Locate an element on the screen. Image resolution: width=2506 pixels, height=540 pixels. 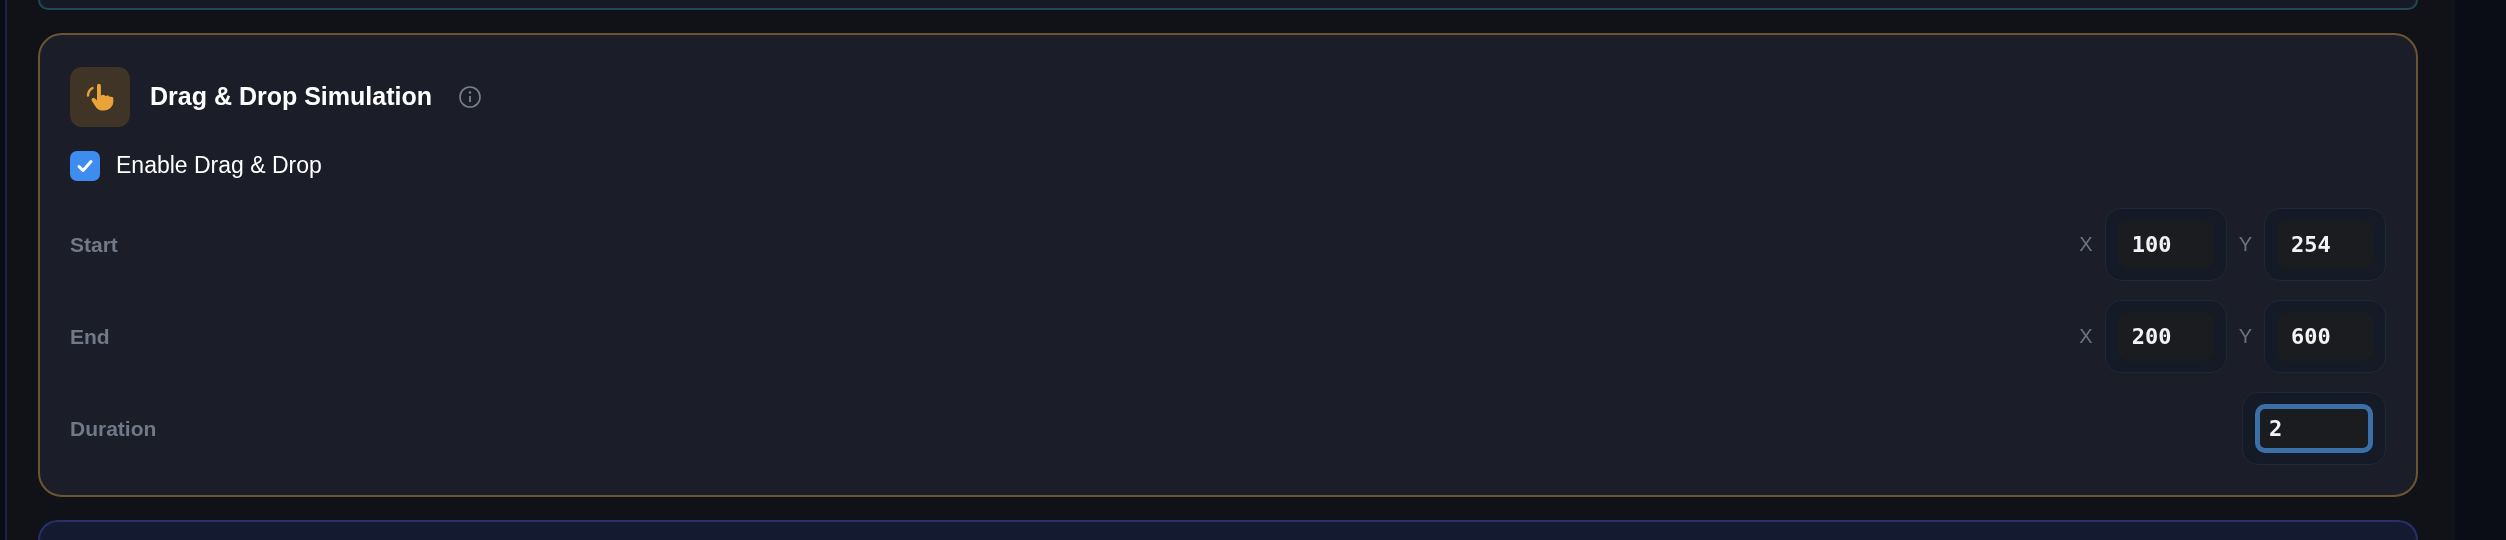
number-field: 200 is located at coordinates (2165, 337).